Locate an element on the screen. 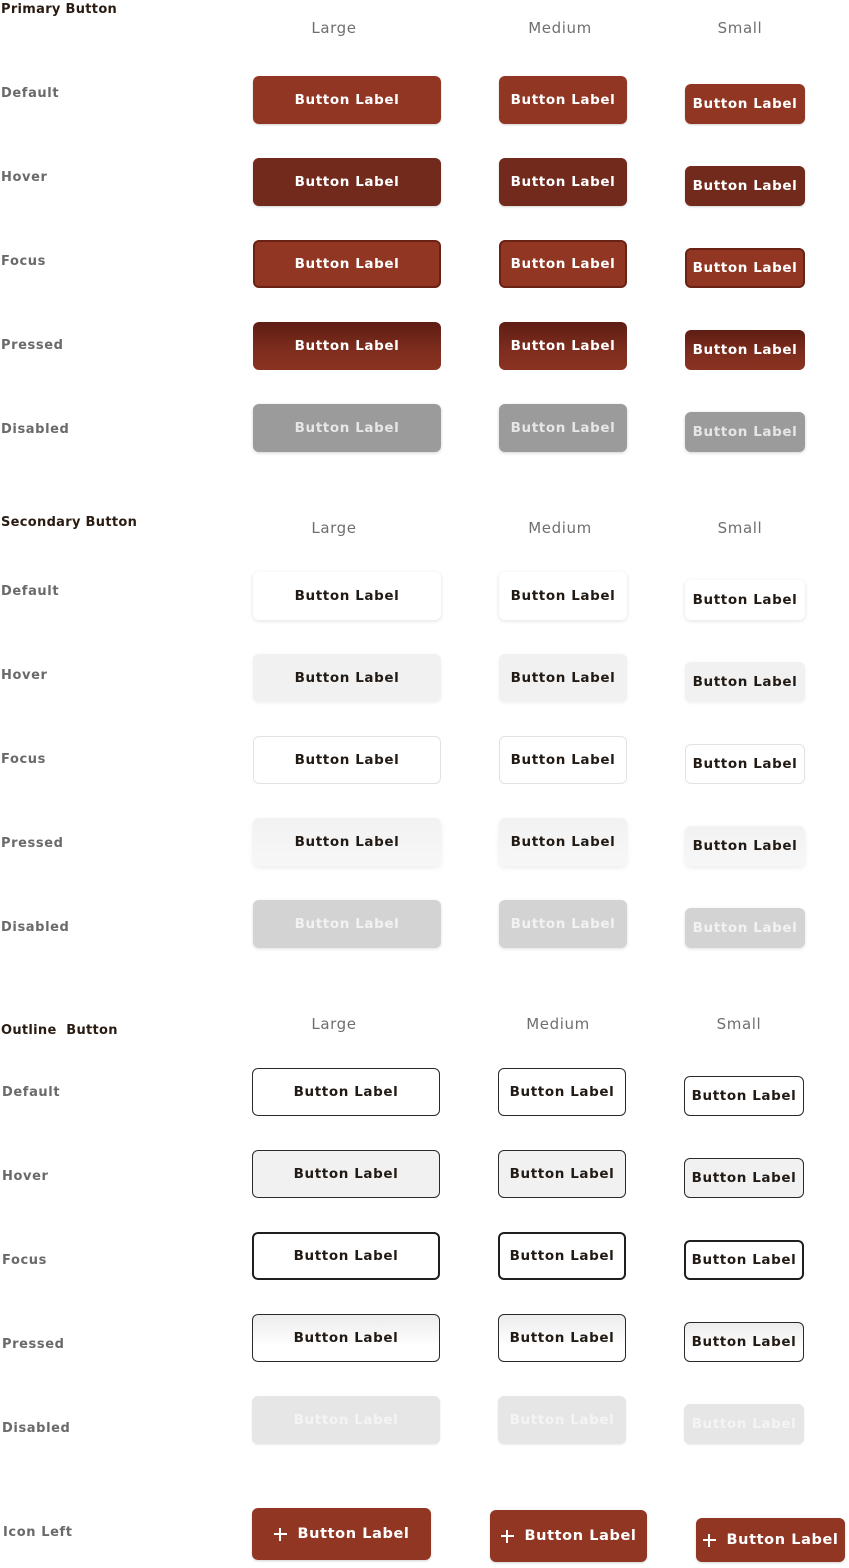  outline-default-medium-button: Button Label is located at coordinates (562, 1092).